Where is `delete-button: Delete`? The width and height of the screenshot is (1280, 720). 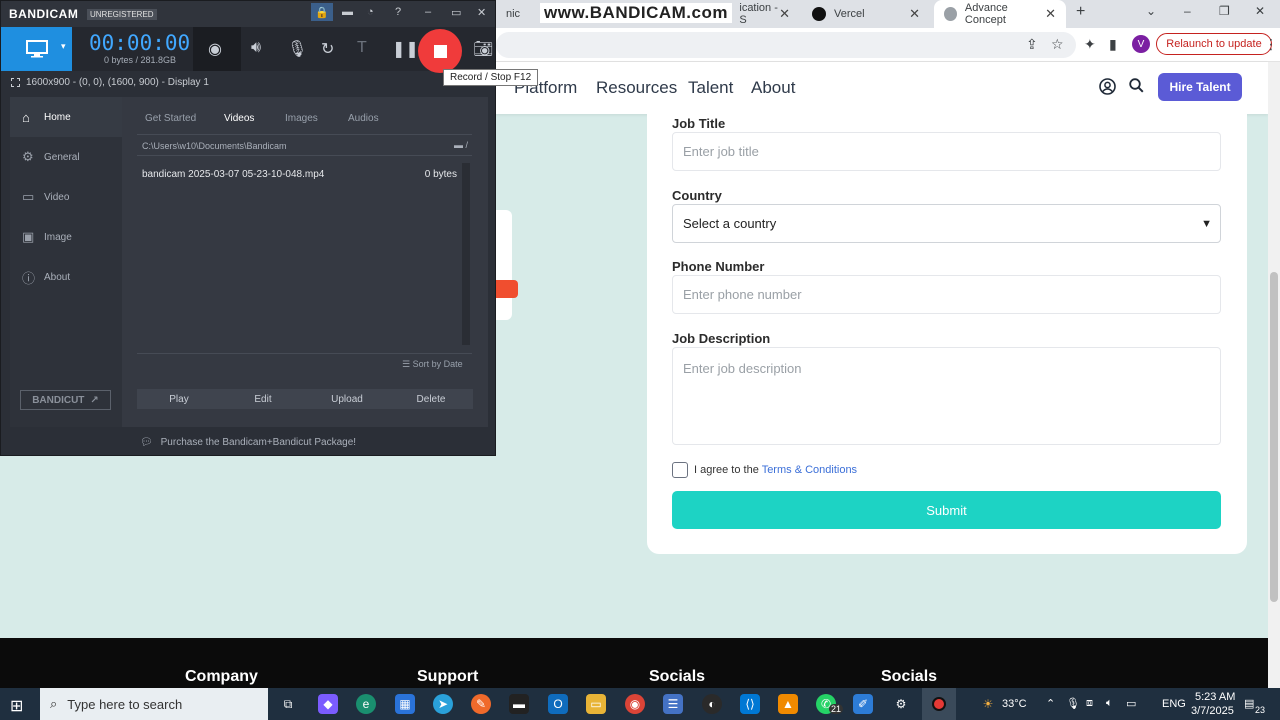
delete-button: Delete is located at coordinates (431, 399).